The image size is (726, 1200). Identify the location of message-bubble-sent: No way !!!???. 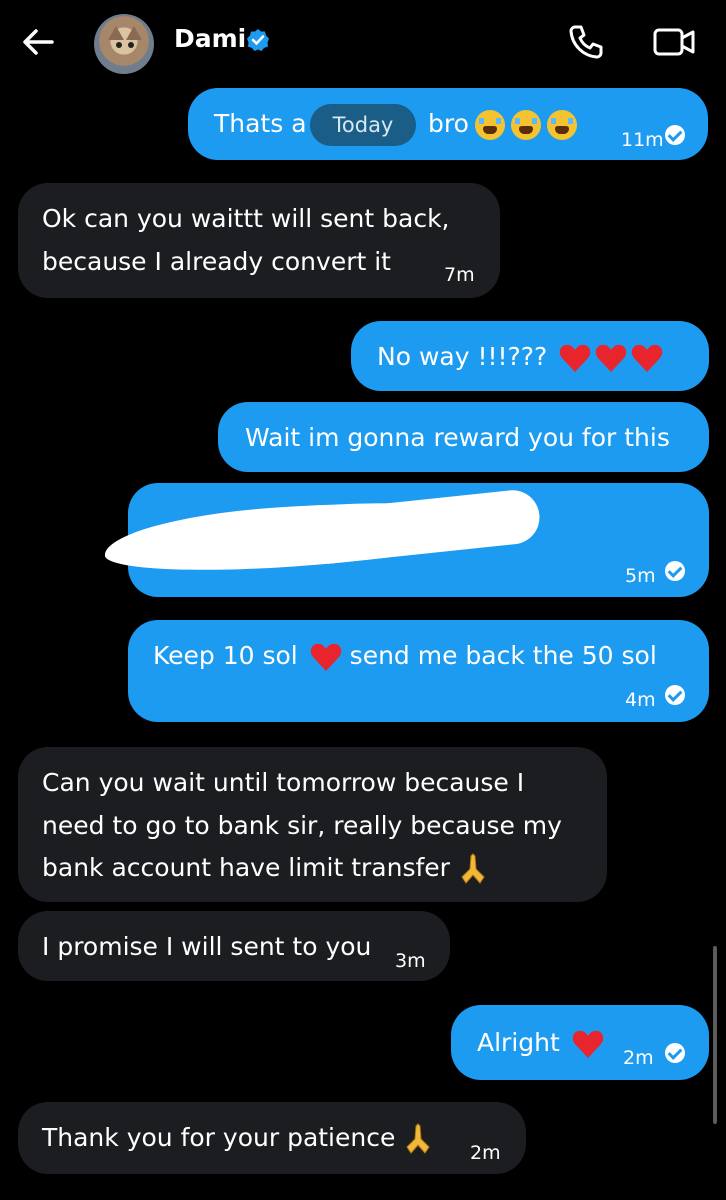
(530, 356).